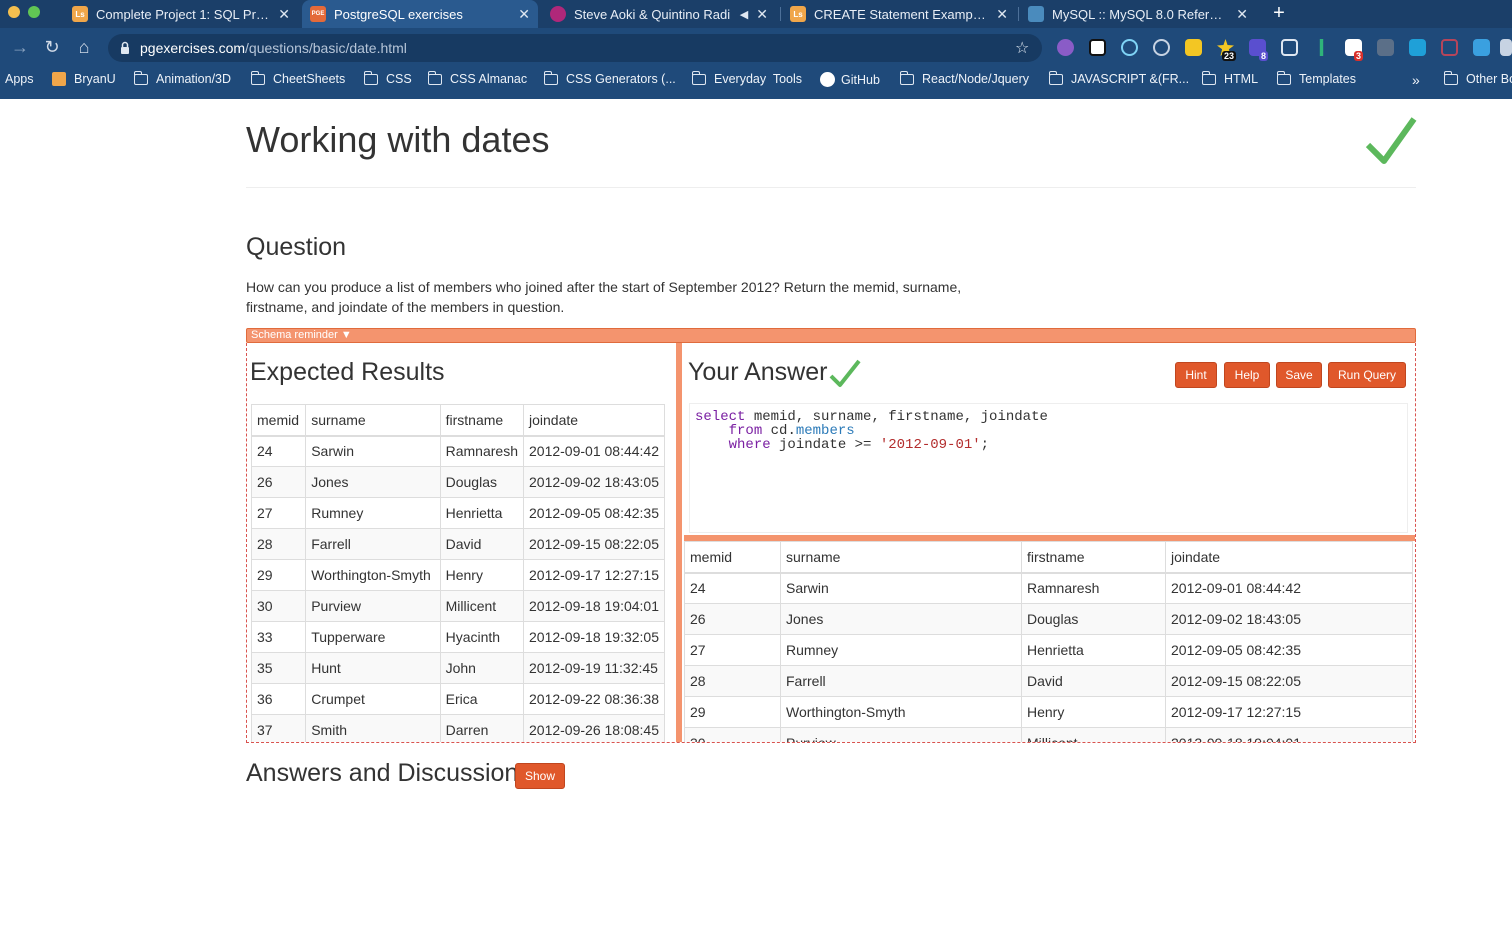  Describe the element at coordinates (19, 79) in the screenshot. I see `bookmark-apps: Apps` at that location.